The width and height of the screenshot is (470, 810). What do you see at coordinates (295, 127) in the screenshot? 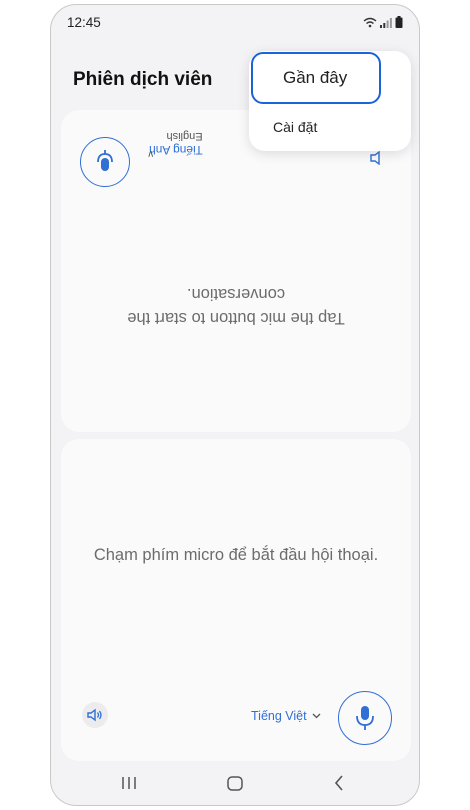
I see `menu-item-settings: Cài đặt` at bounding box center [295, 127].